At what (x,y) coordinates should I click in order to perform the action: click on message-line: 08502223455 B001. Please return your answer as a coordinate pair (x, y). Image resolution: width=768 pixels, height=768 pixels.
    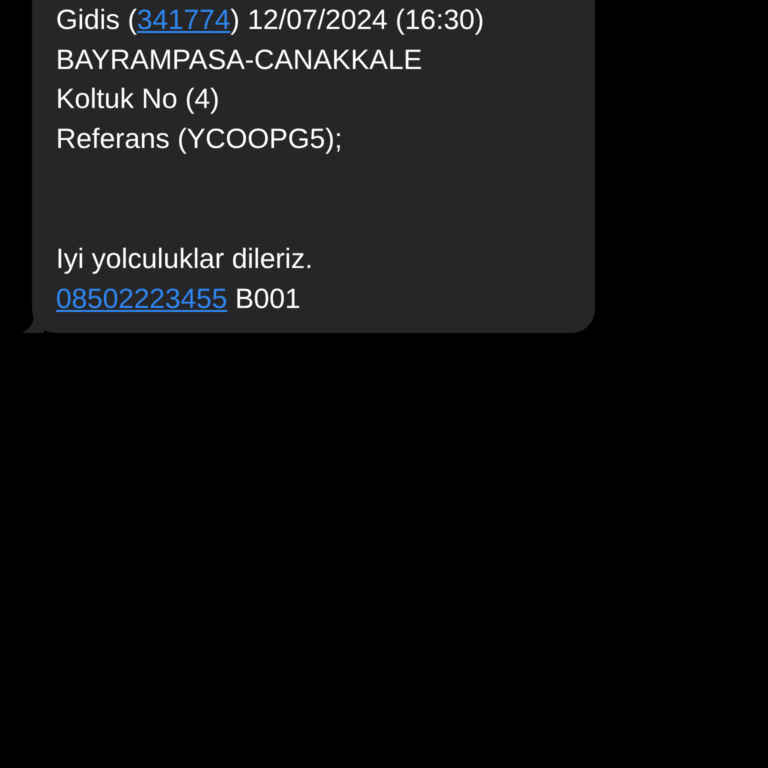
    Looking at the image, I should click on (179, 299).